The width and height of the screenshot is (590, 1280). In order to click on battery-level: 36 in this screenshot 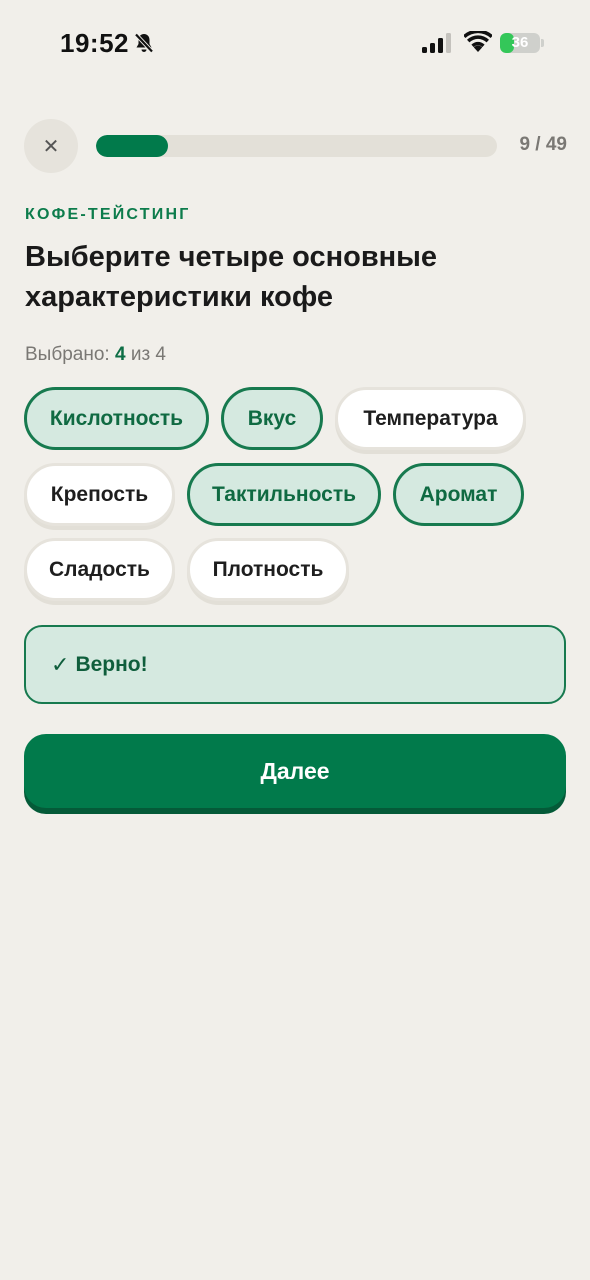, I will do `click(520, 42)`.